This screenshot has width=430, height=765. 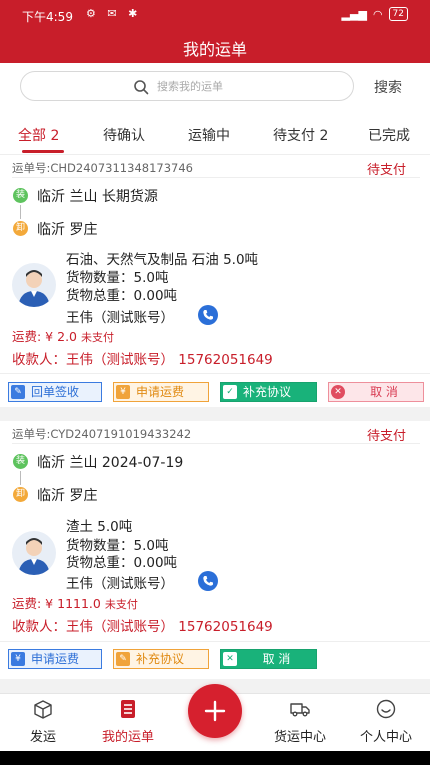 What do you see at coordinates (43, 151) in the screenshot?
I see `tab-active-indicator` at bounding box center [43, 151].